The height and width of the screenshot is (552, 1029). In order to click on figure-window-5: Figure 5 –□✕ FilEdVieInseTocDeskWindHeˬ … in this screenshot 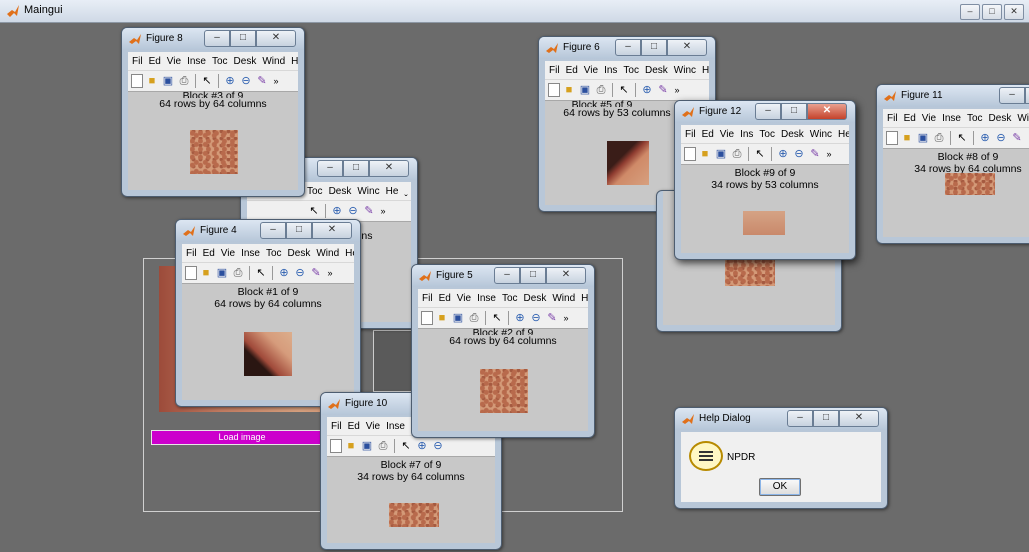, I will do `click(503, 351)`.